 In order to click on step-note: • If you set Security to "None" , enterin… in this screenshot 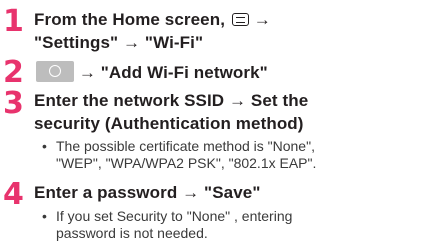, I will do `click(167, 225)`.